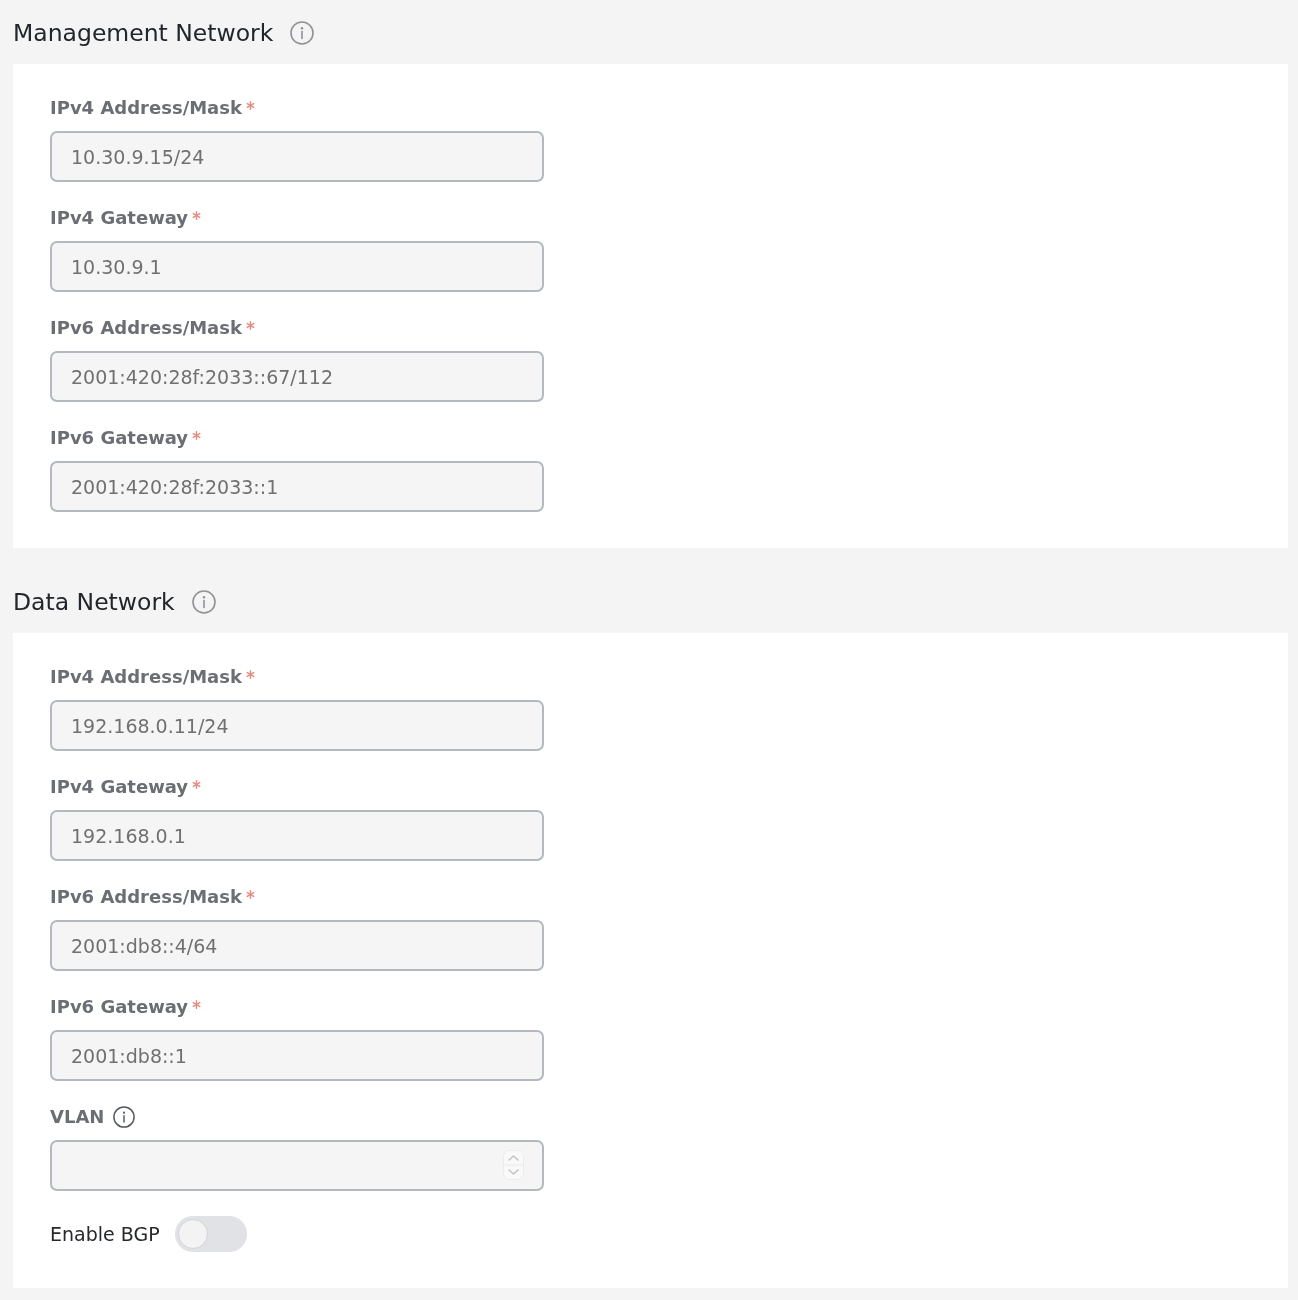 Image resolution: width=1298 pixels, height=1300 pixels. I want to click on input-field: 2001:db8::4/64, so click(297, 945).